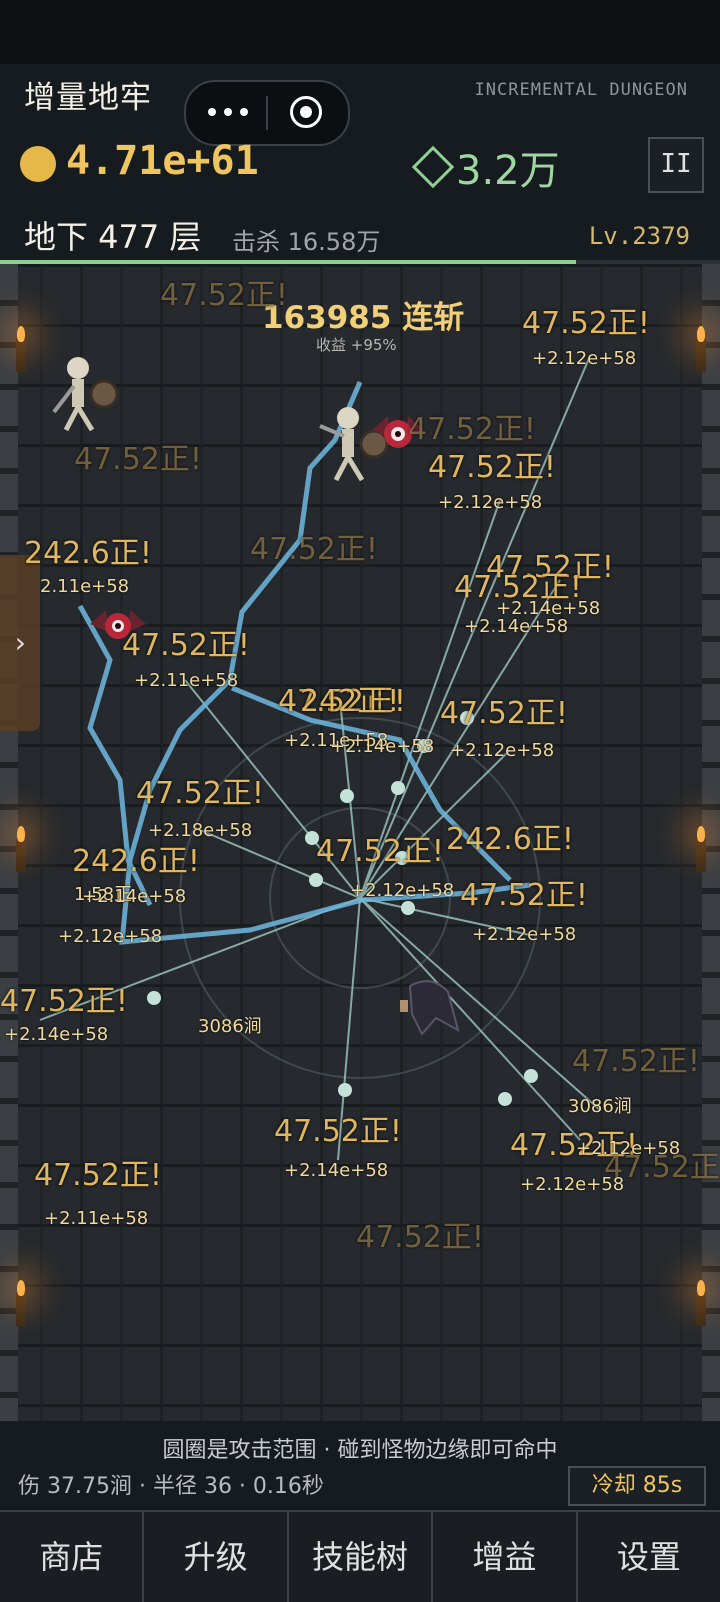  Describe the element at coordinates (508, 171) in the screenshot. I see `gem-amount: 3.2万` at that location.